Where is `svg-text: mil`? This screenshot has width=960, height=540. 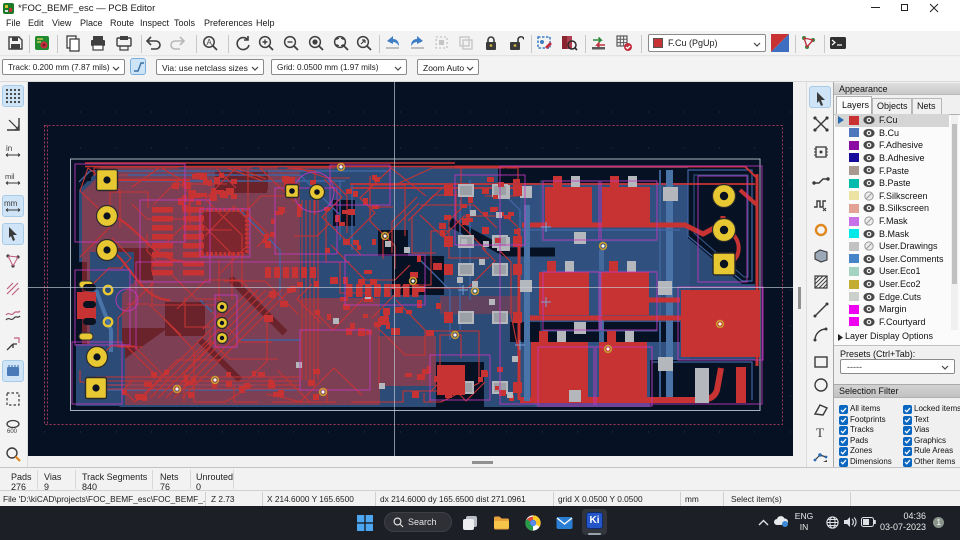
svg-text: mil is located at coordinates (10, 176).